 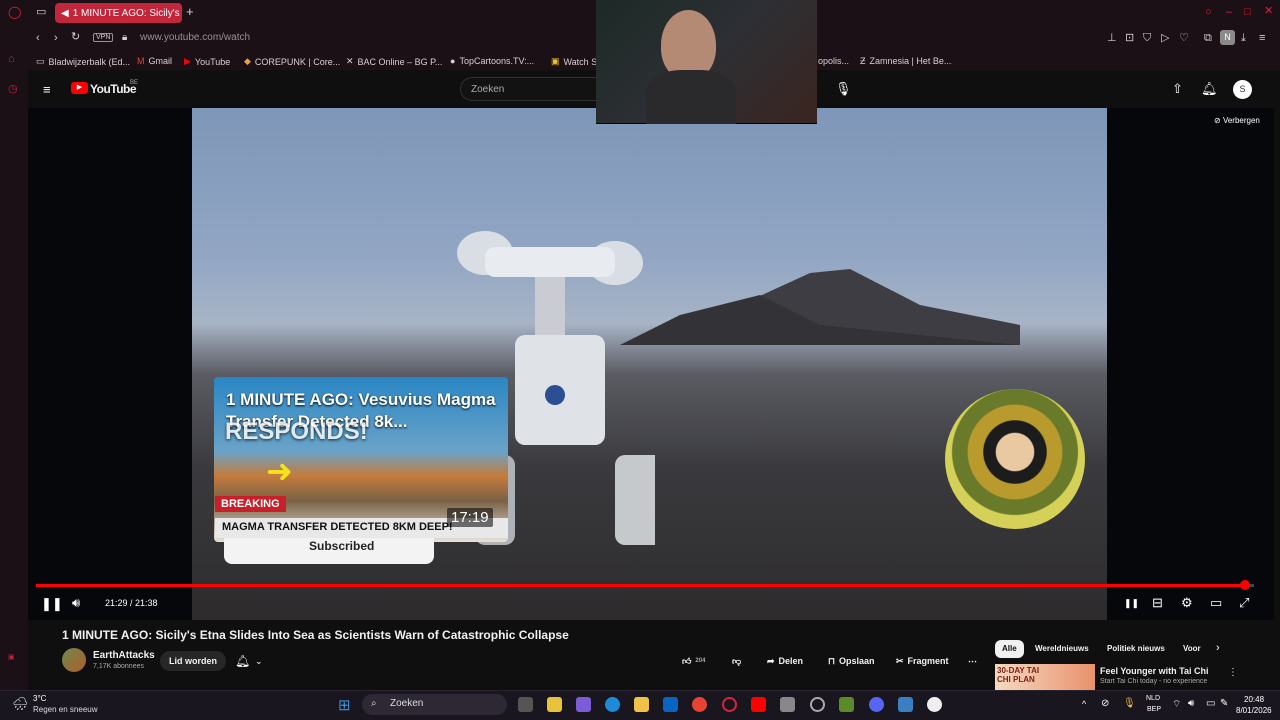 What do you see at coordinates (1009, 649) in the screenshot?
I see `chip-all: Alle` at bounding box center [1009, 649].